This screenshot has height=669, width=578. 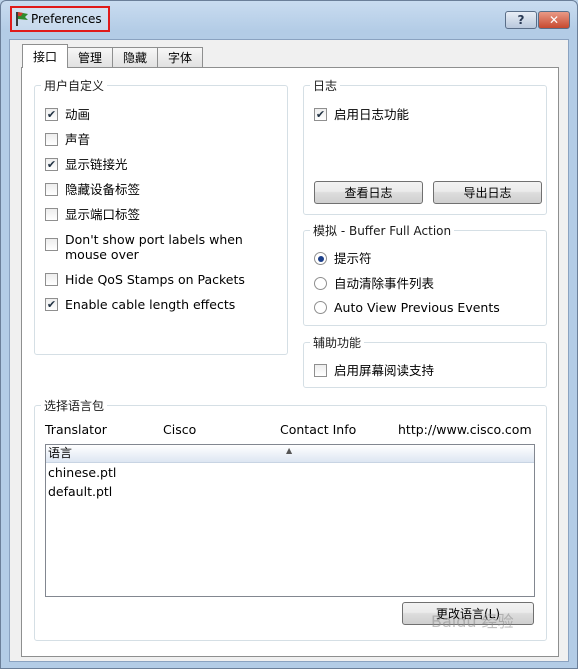 What do you see at coordinates (45, 56) in the screenshot?
I see `tab-interface: 接口` at bounding box center [45, 56].